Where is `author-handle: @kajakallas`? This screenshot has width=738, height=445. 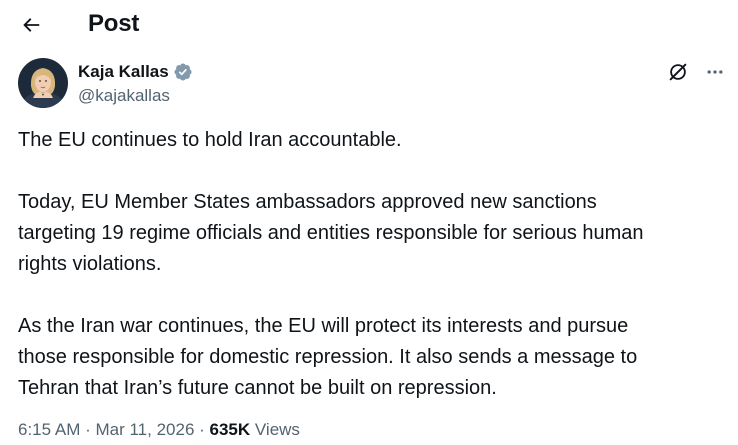
author-handle: @kajakallas is located at coordinates (135, 96).